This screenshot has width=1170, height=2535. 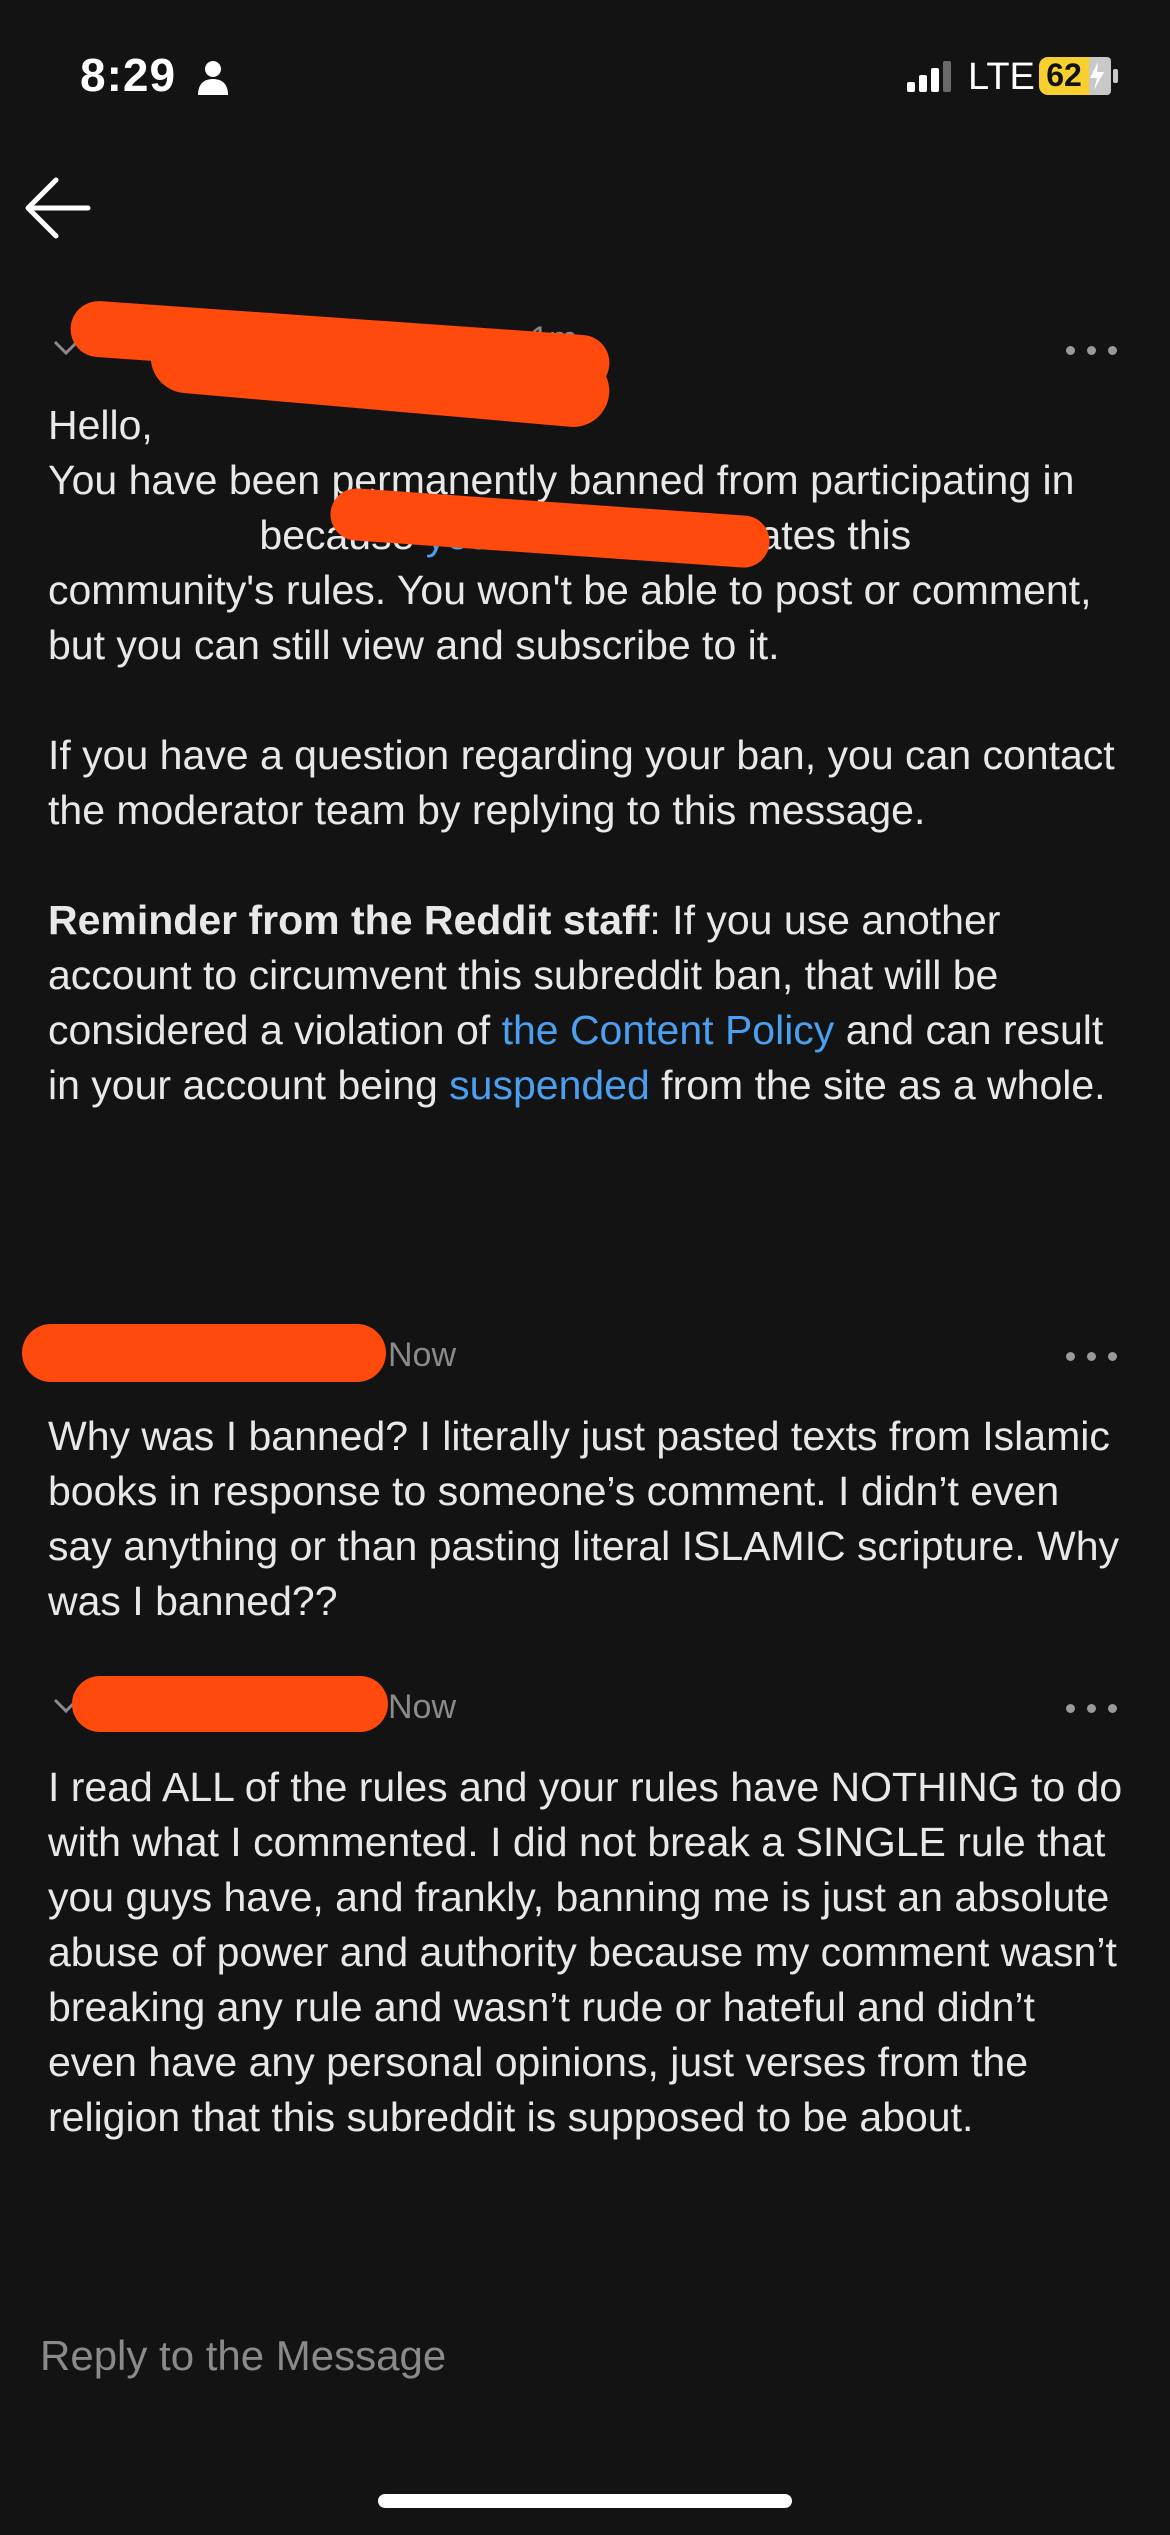 What do you see at coordinates (929, 76) in the screenshot?
I see `signal-icon` at bounding box center [929, 76].